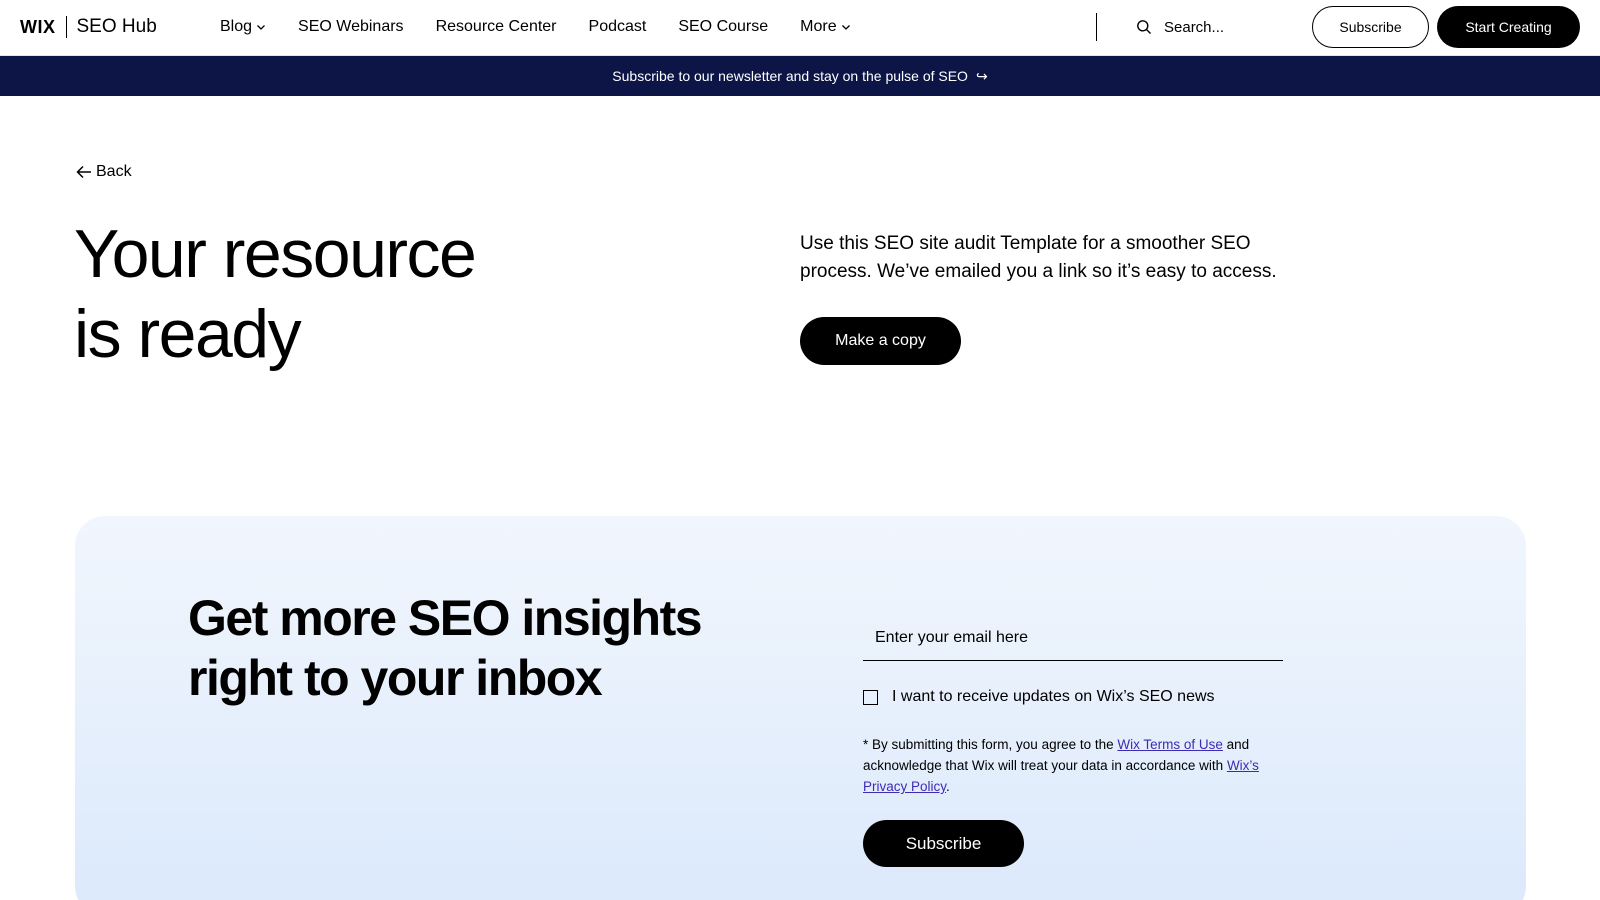 The height and width of the screenshot is (900, 1600). Describe the element at coordinates (1096, 27) in the screenshot. I see `nav-divider` at that location.